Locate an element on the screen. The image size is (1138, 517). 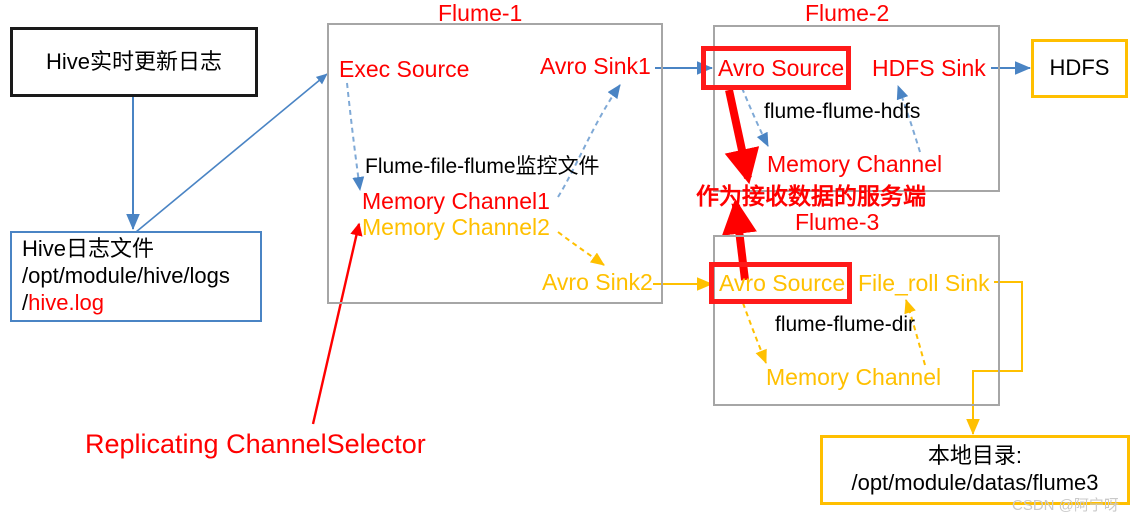
flume3-title: Flume-3 is located at coordinates (837, 222).